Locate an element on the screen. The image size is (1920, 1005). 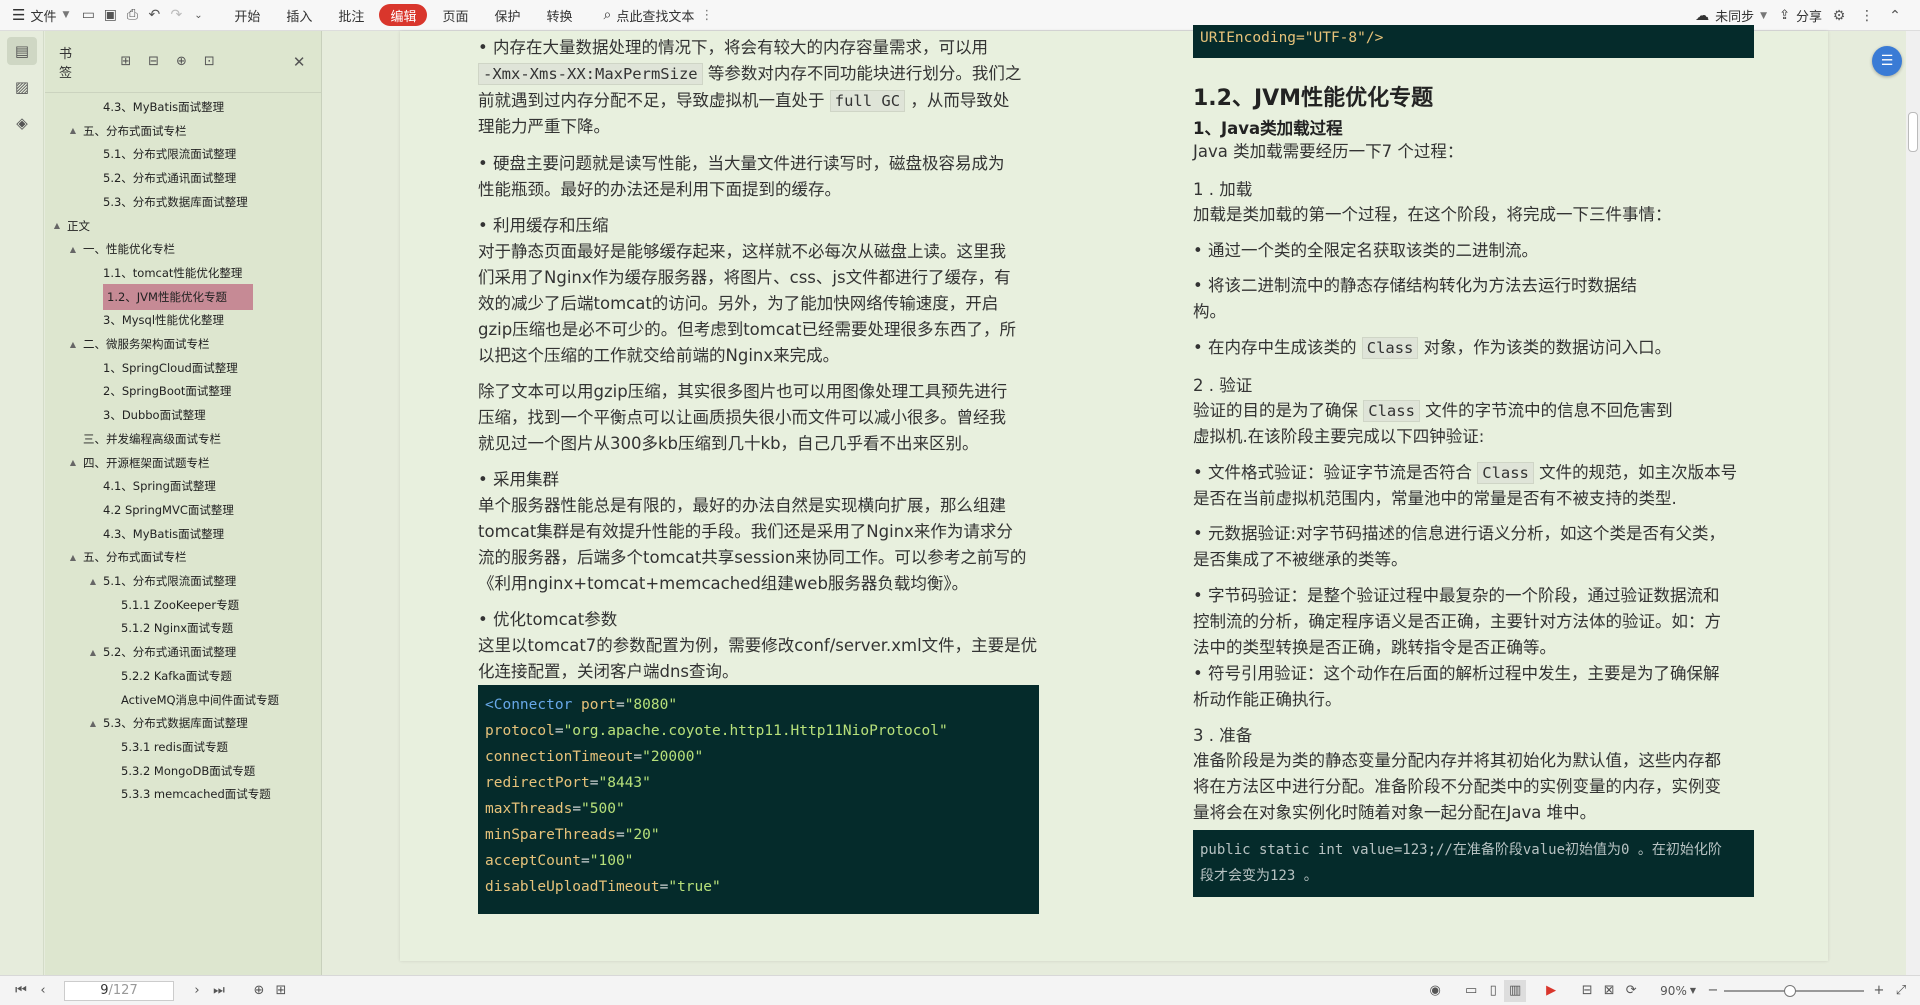
file-menu: ☰ 文件 ▼ is located at coordinates (38, 15).